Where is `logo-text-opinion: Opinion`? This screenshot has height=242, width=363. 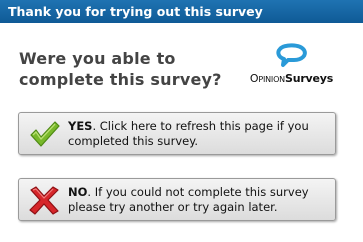 logo-text-opinion: Opinion is located at coordinates (267, 78).